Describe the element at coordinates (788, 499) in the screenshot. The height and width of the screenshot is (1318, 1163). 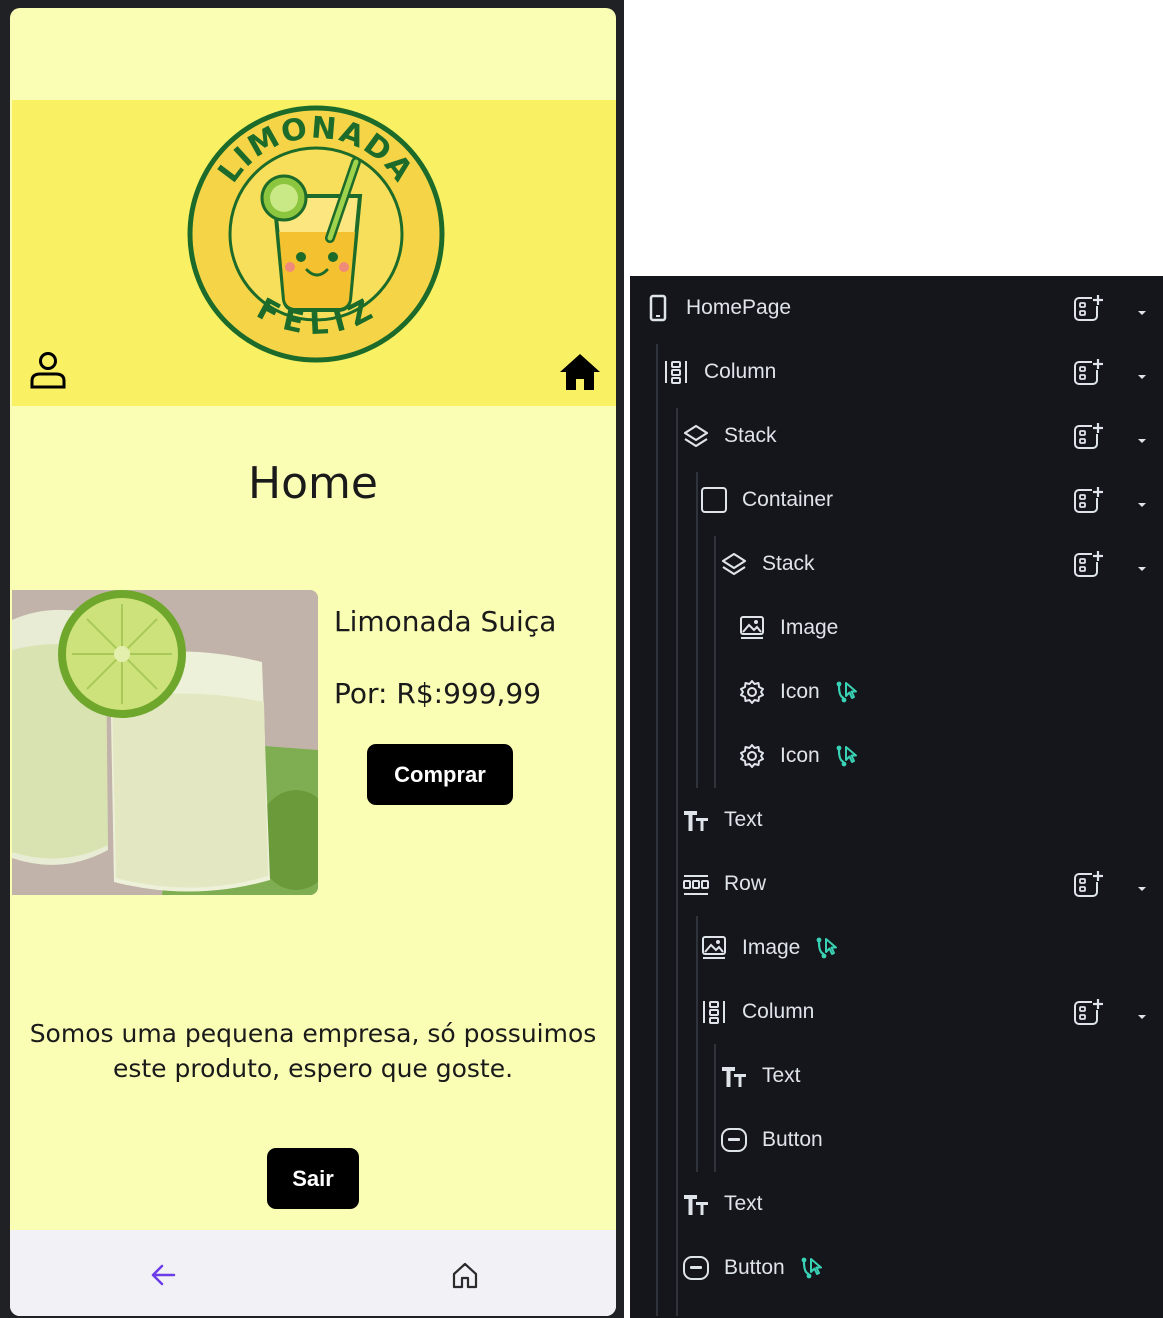
I see `tree-node-label: Container` at that location.